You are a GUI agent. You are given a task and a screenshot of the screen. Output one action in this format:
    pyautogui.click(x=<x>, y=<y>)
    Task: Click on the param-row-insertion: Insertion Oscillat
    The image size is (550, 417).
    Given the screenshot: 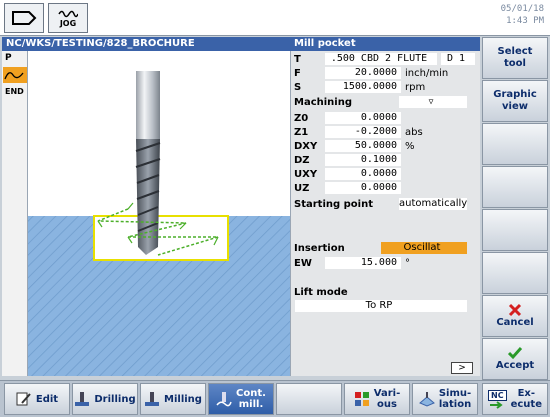 What is the action you would take?
    pyautogui.click(x=386, y=248)
    